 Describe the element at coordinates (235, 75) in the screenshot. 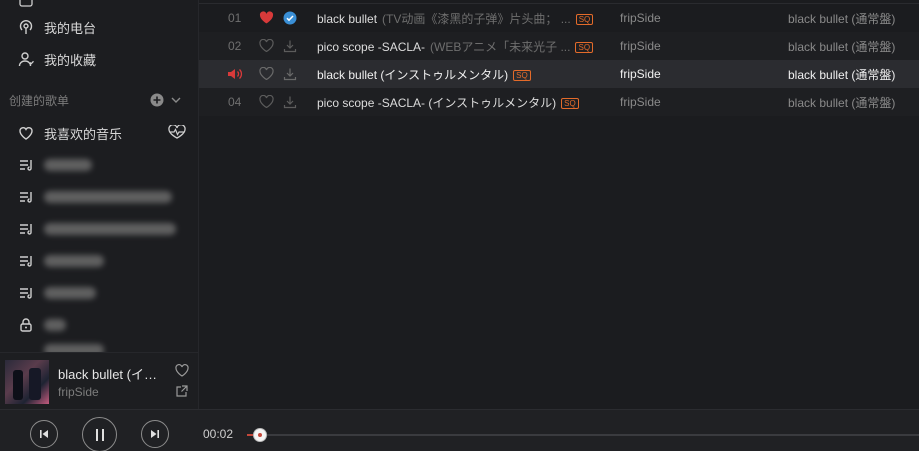

I see `now-playing-speaker-icon` at that location.